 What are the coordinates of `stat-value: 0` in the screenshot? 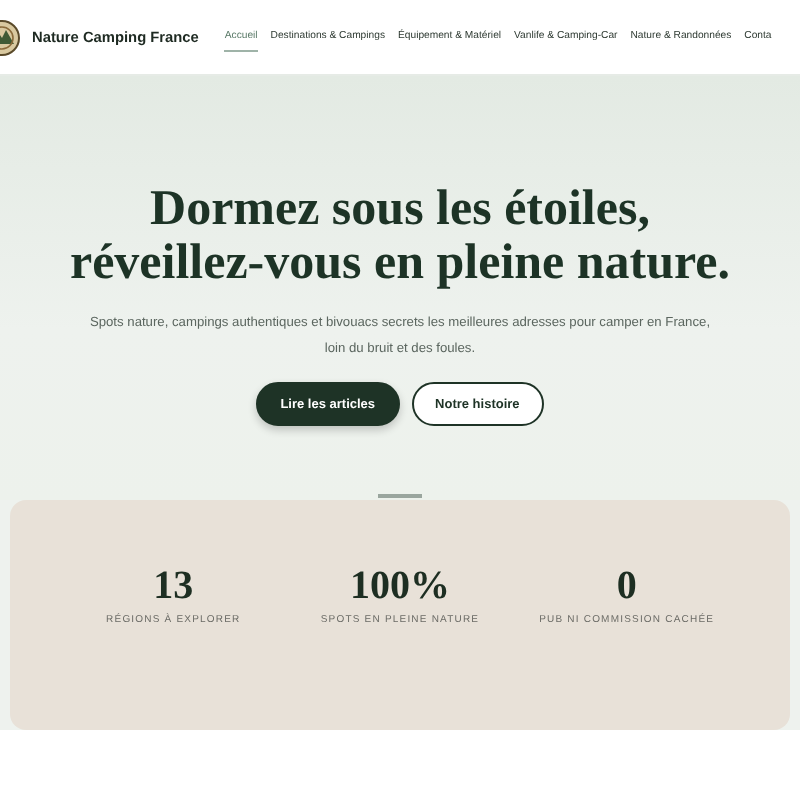 It's located at (626, 586).